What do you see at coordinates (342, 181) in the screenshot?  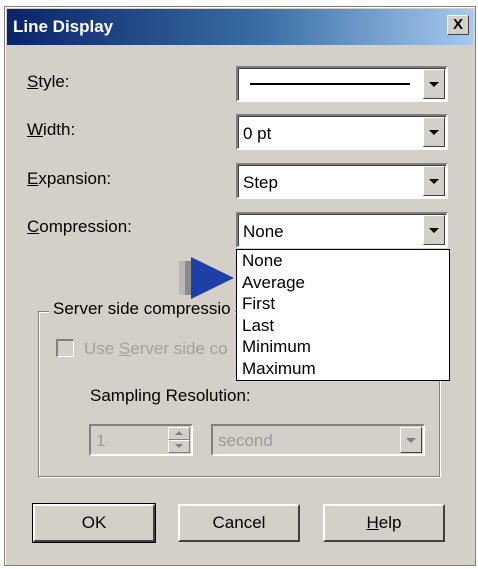 I see `expansion-combo: Step` at bounding box center [342, 181].